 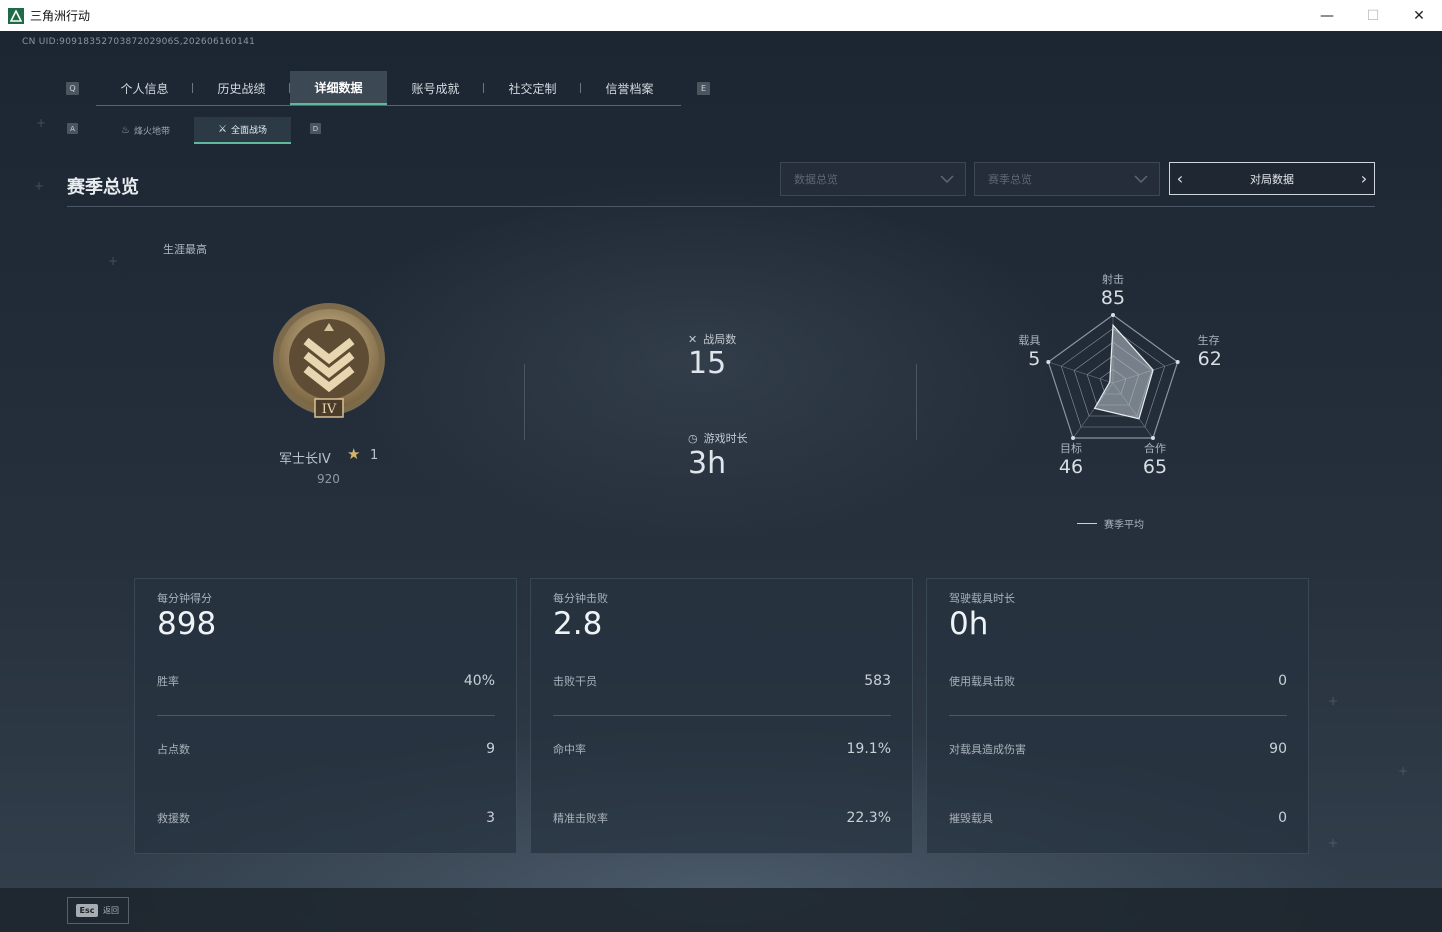 I want to click on stat-row: 使用载具击败 0, so click(x=1118, y=681).